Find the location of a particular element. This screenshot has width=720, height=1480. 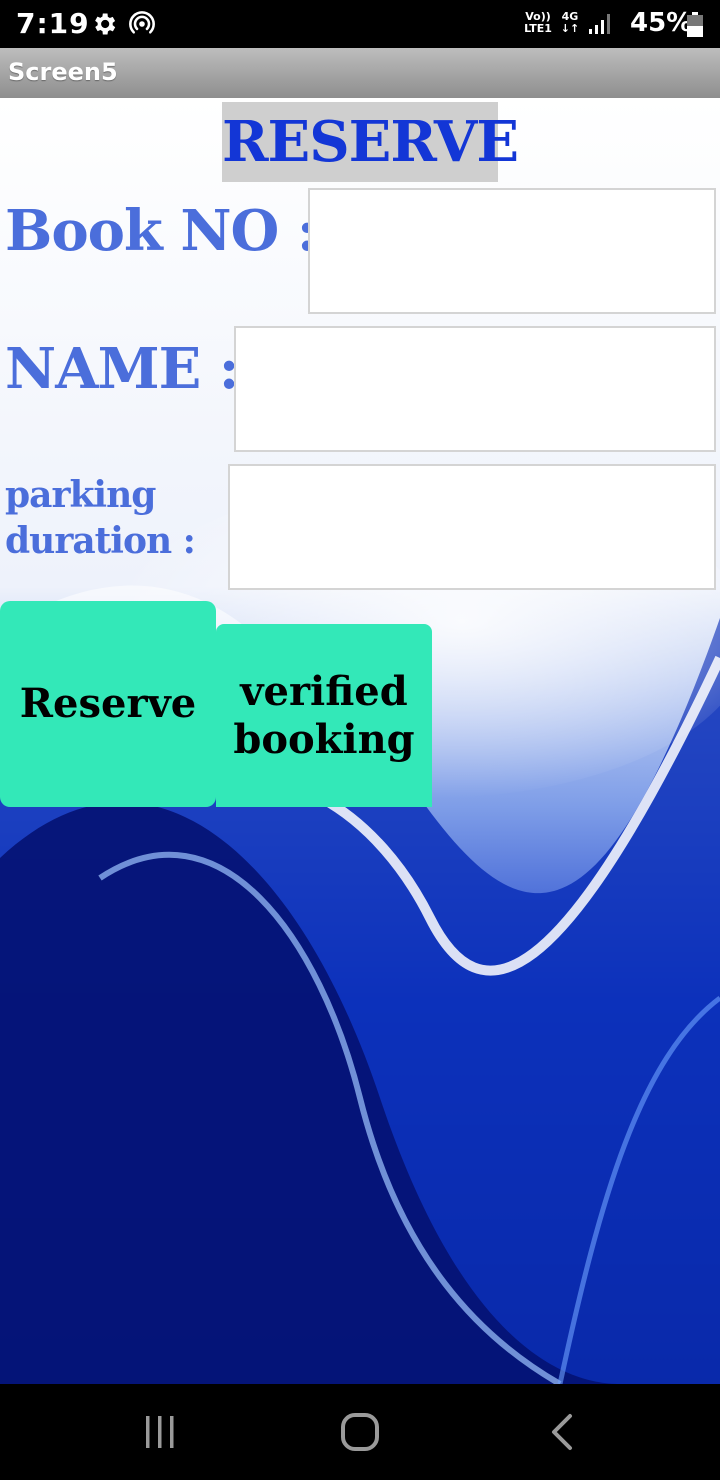

parking-duration-label: parking duration : is located at coordinates (100, 518).